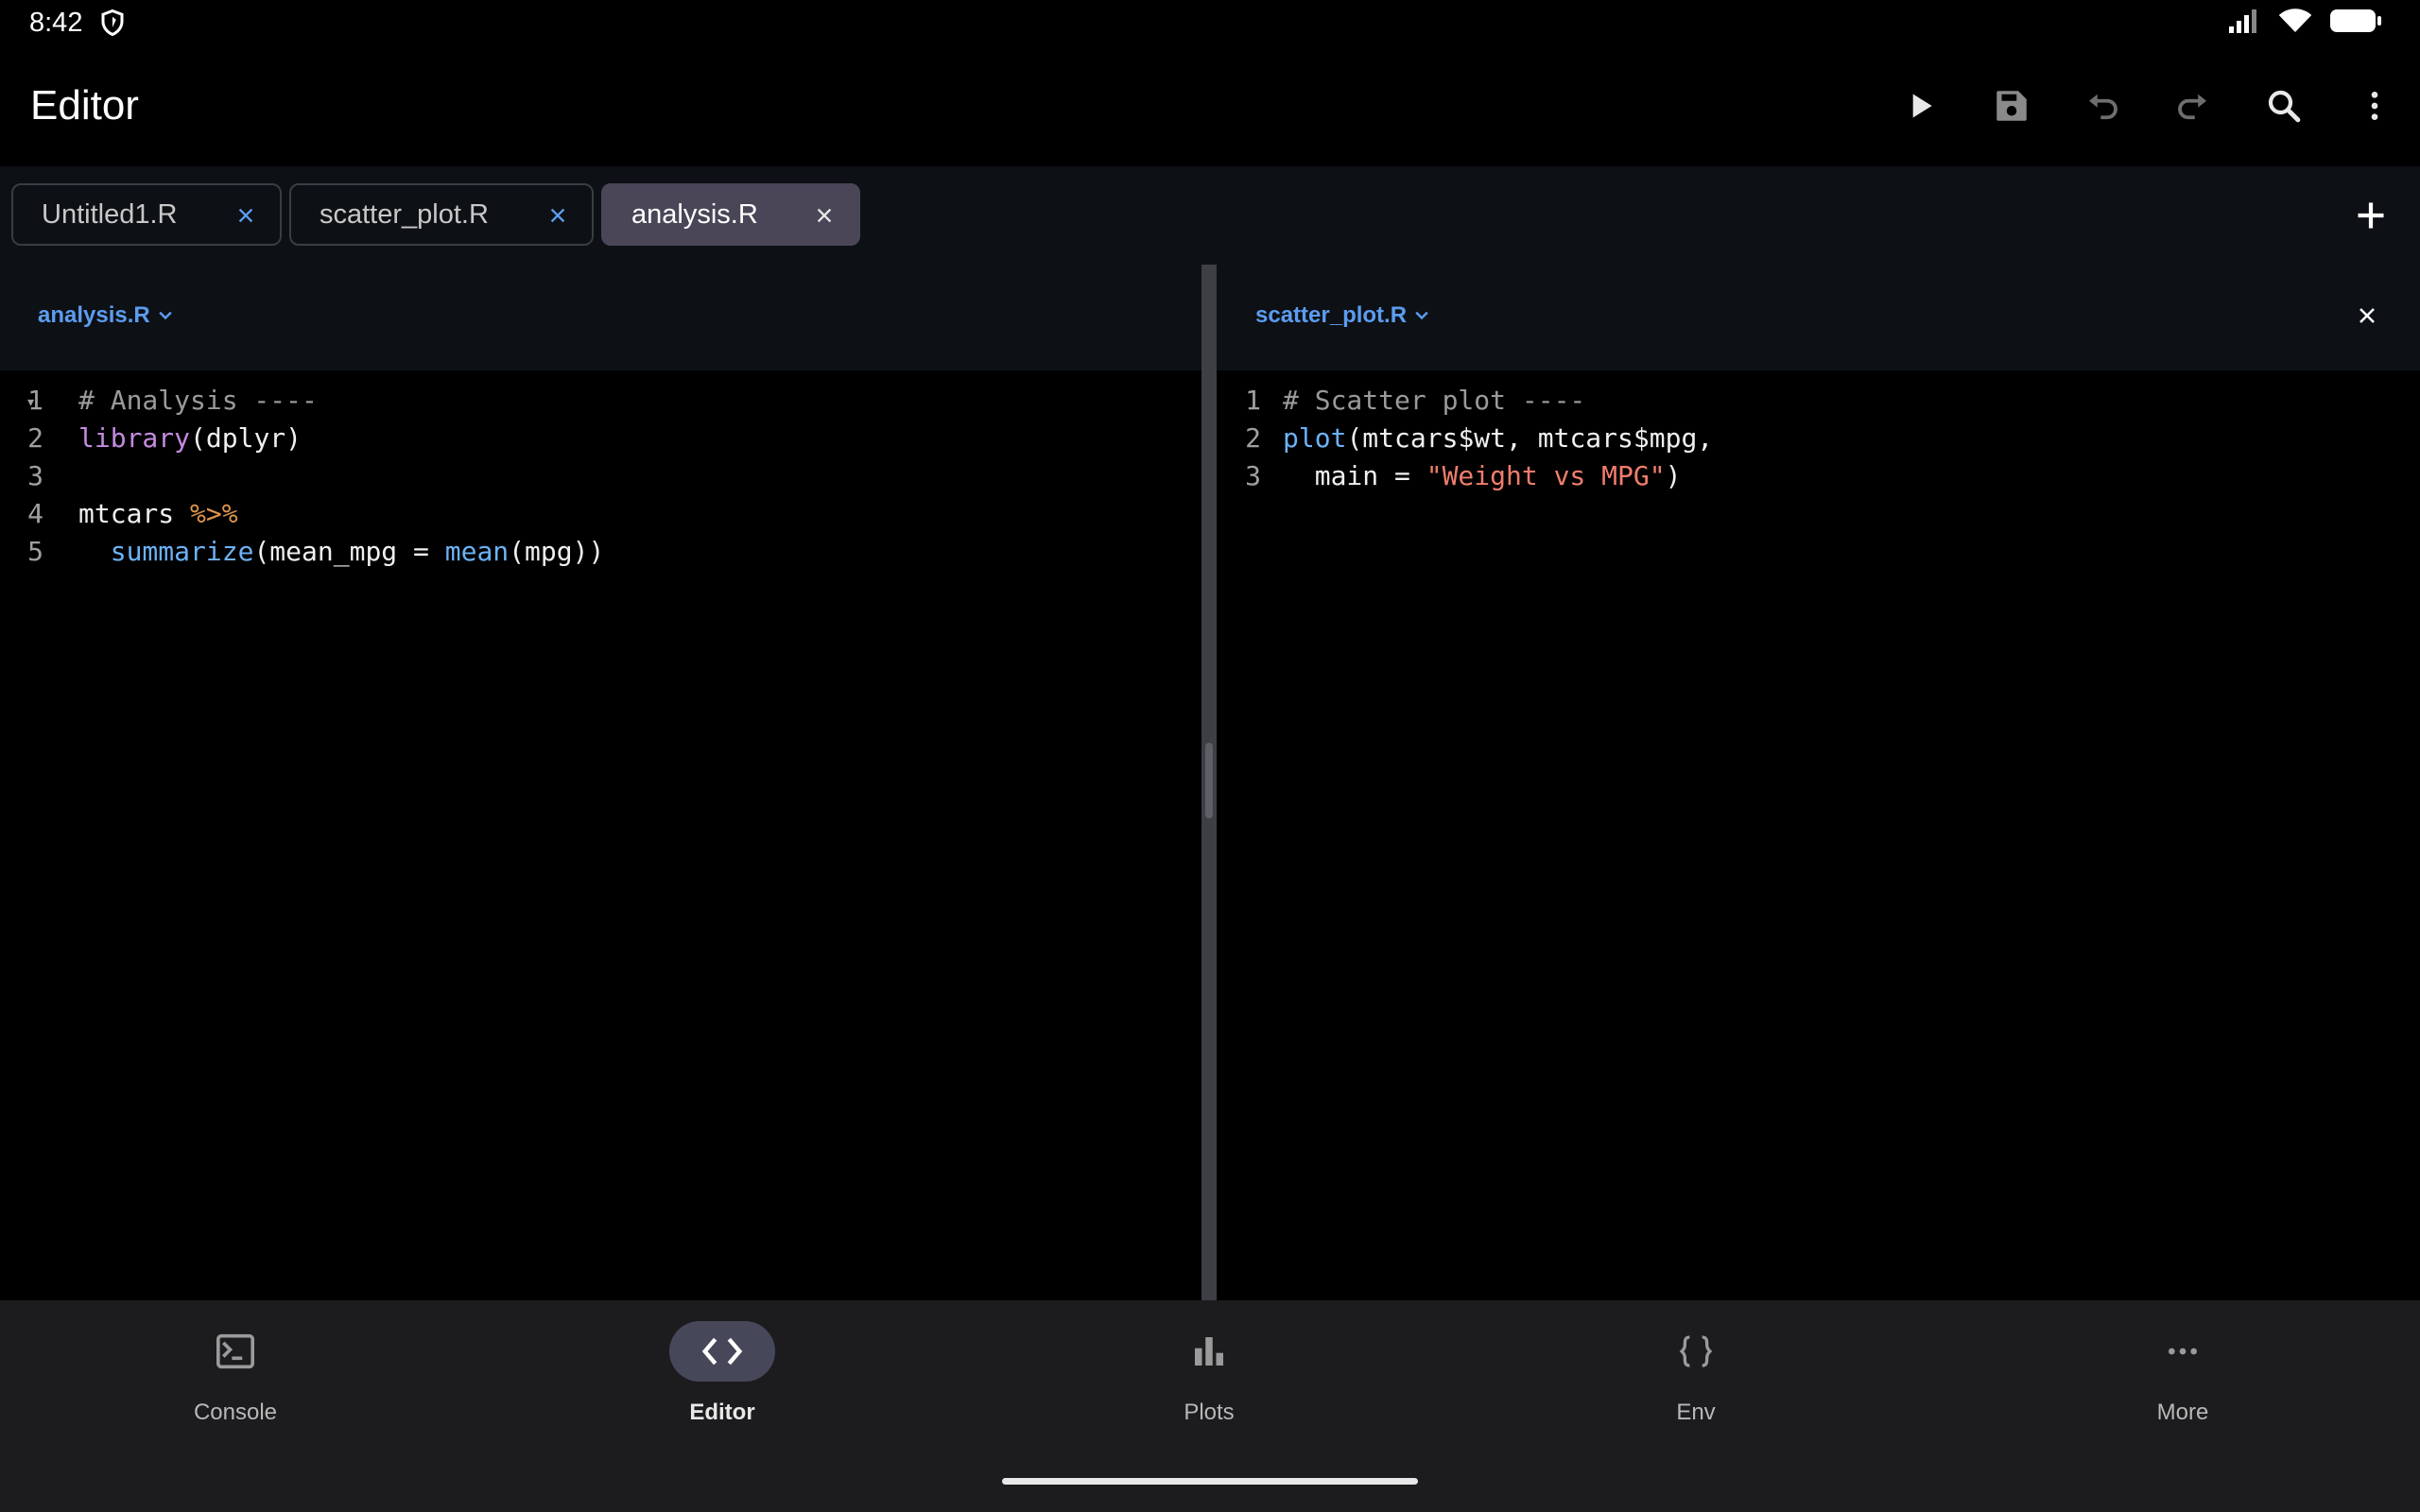  I want to click on run-icon, so click(1922, 106).